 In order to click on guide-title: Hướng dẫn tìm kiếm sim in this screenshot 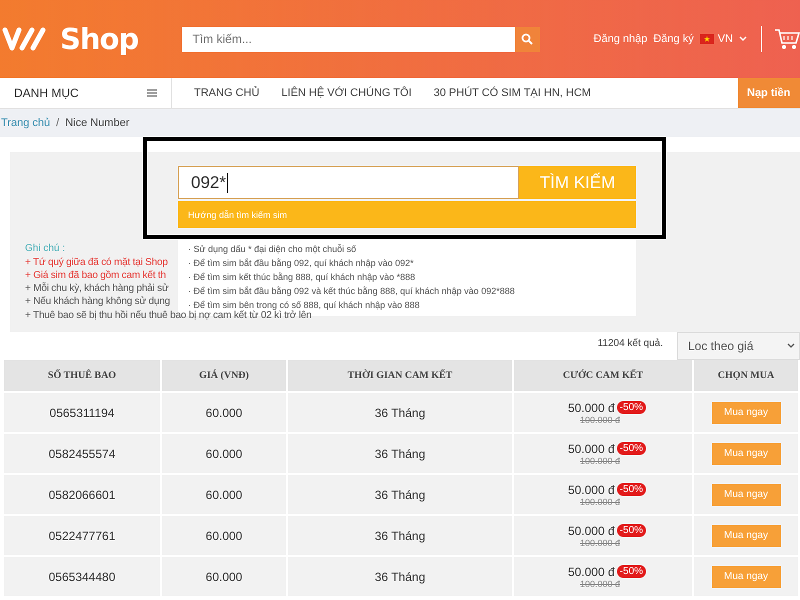, I will do `click(237, 215)`.